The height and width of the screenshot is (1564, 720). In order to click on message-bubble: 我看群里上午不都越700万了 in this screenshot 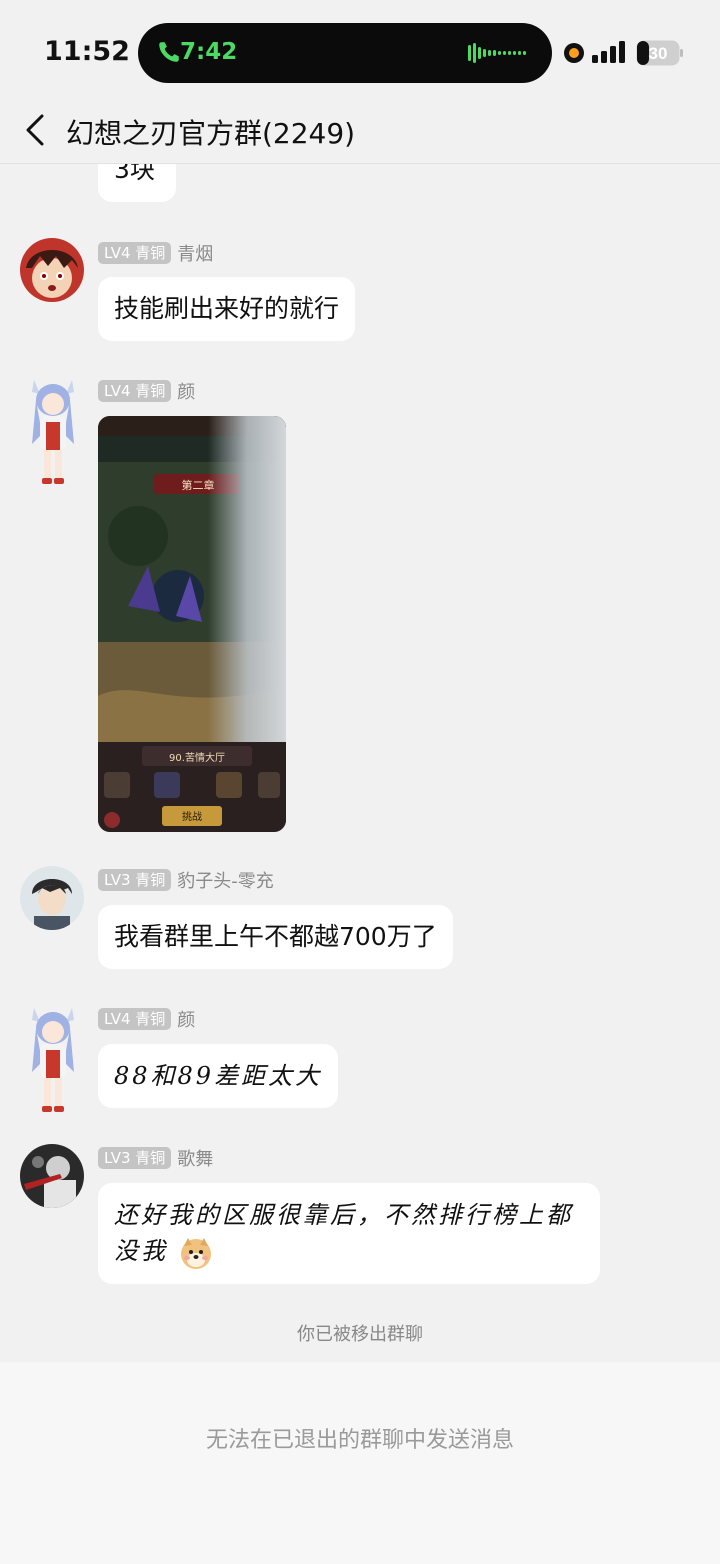, I will do `click(275, 937)`.